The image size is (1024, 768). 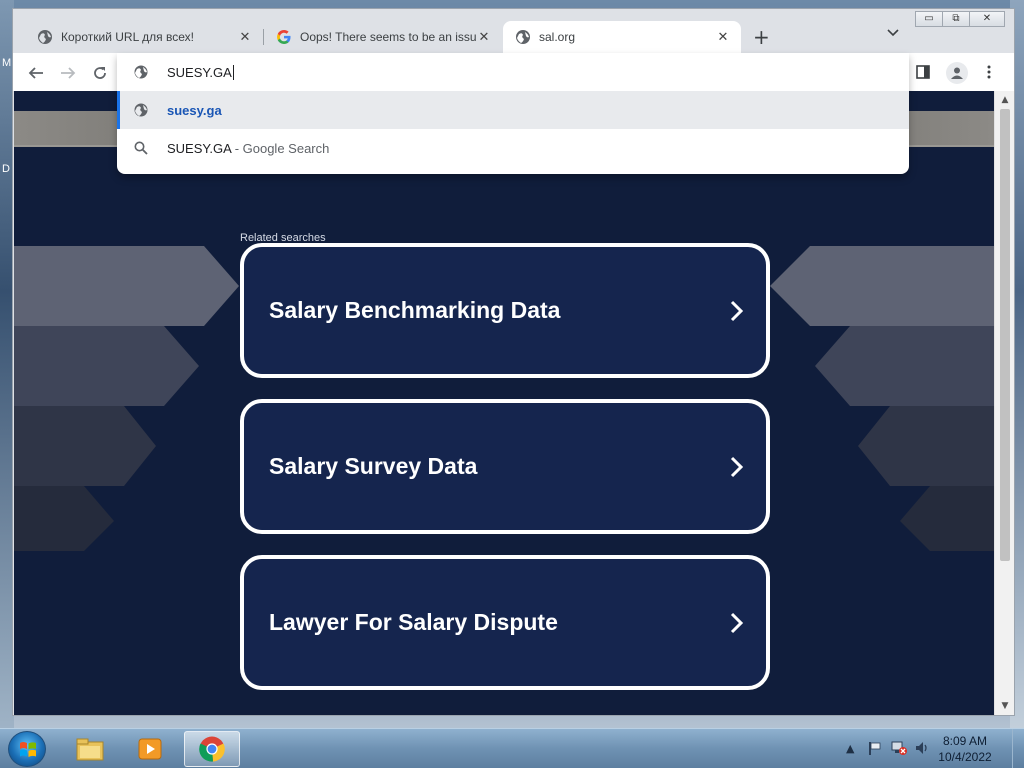 I want to click on tab-title: Короткий URL для всех!, so click(x=127, y=37).